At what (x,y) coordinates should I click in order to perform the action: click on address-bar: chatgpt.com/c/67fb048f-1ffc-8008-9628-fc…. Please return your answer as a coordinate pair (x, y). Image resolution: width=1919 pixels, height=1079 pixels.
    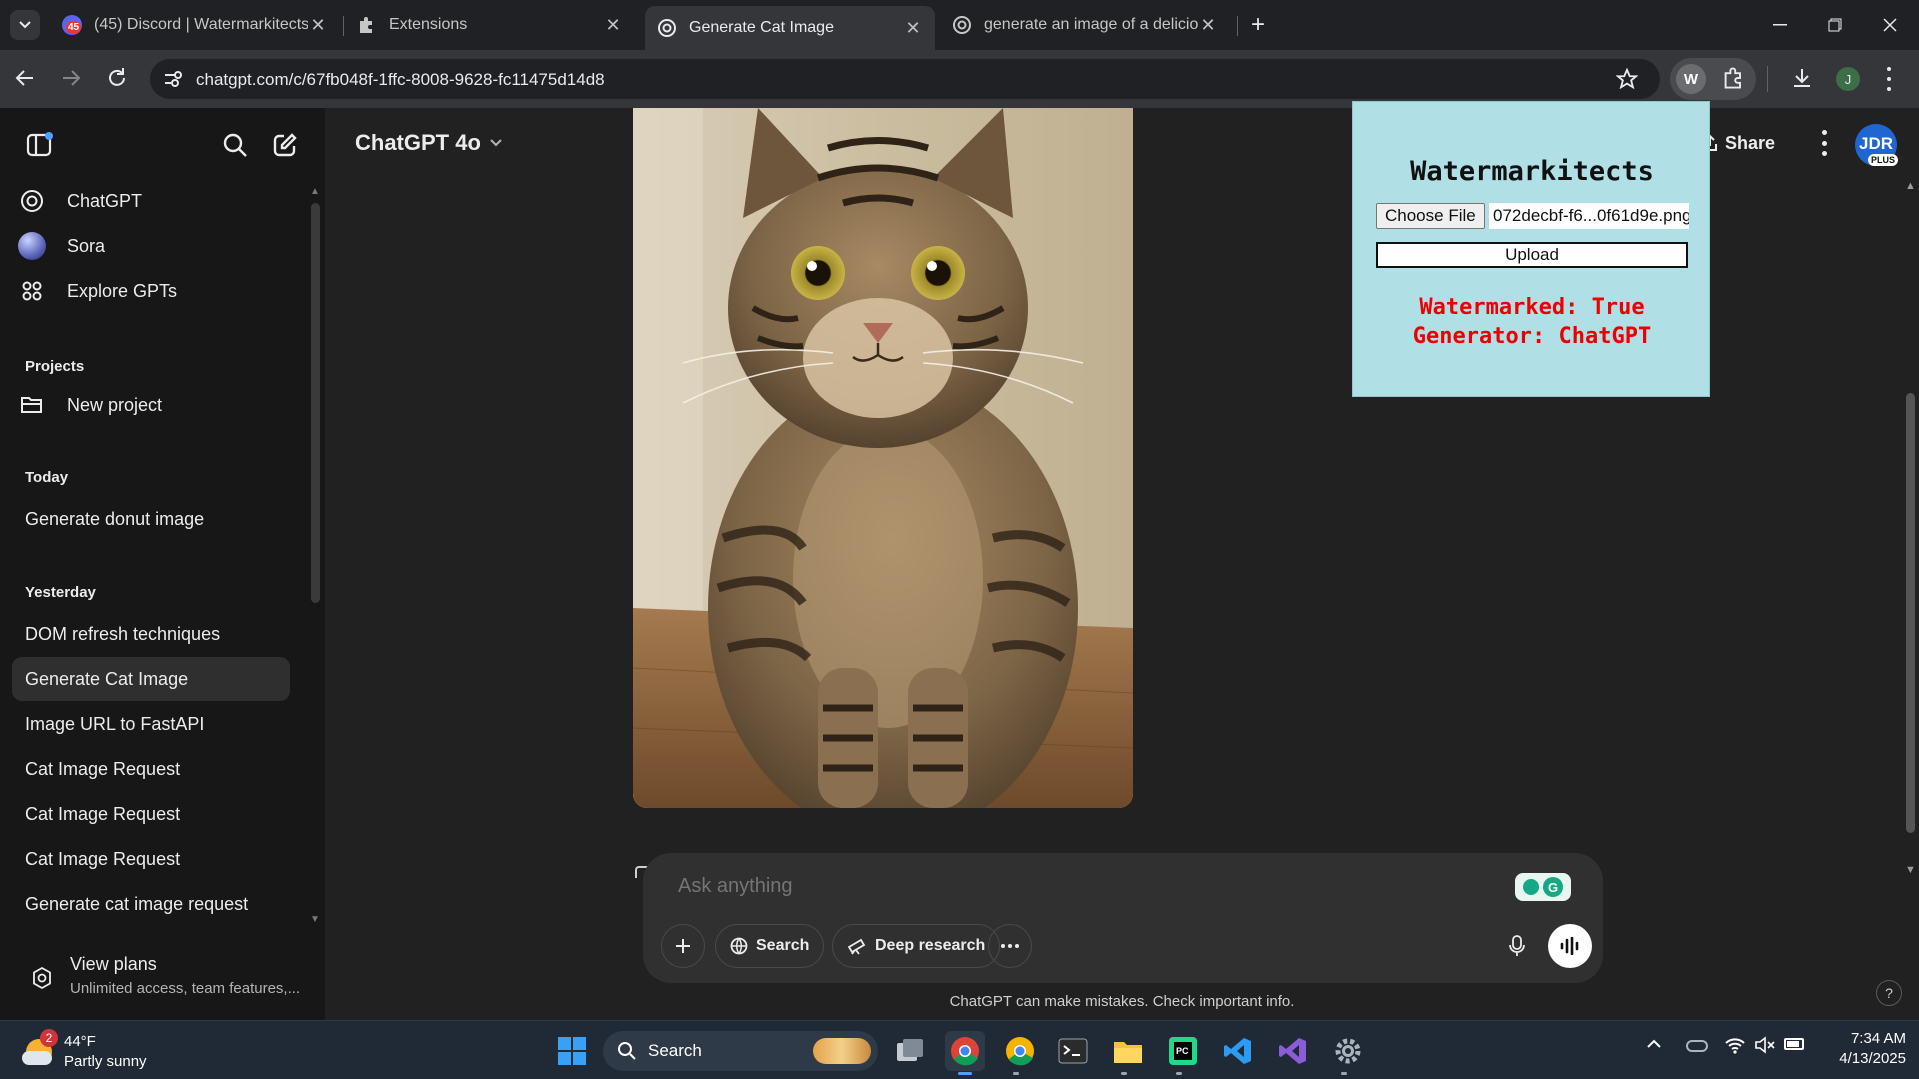
    Looking at the image, I should click on (905, 79).